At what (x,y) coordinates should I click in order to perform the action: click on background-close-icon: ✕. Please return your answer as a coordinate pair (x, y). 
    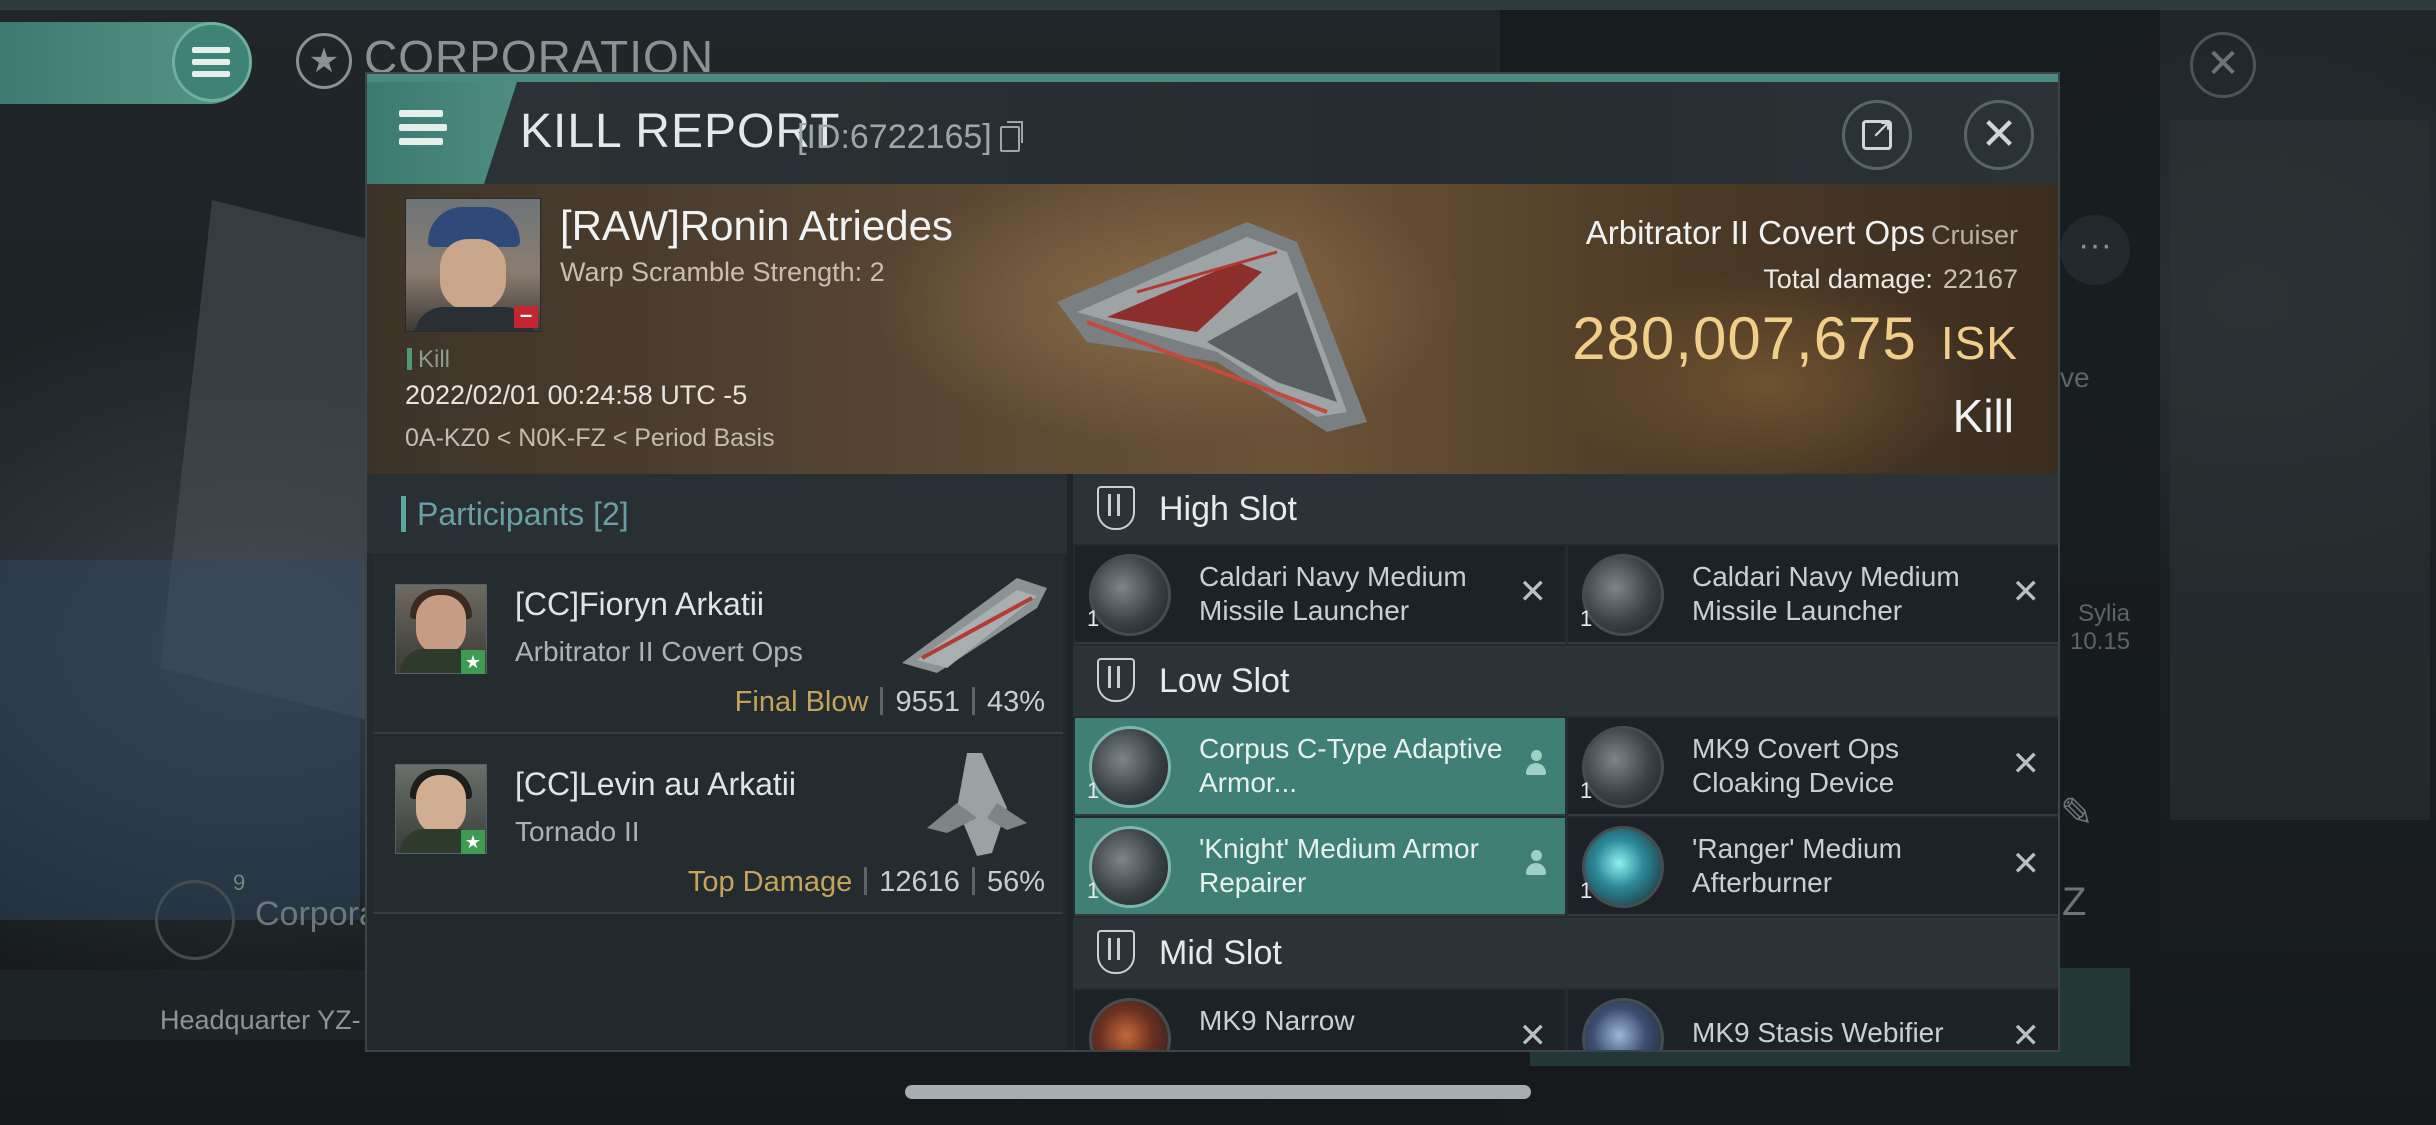
    Looking at the image, I should click on (2223, 65).